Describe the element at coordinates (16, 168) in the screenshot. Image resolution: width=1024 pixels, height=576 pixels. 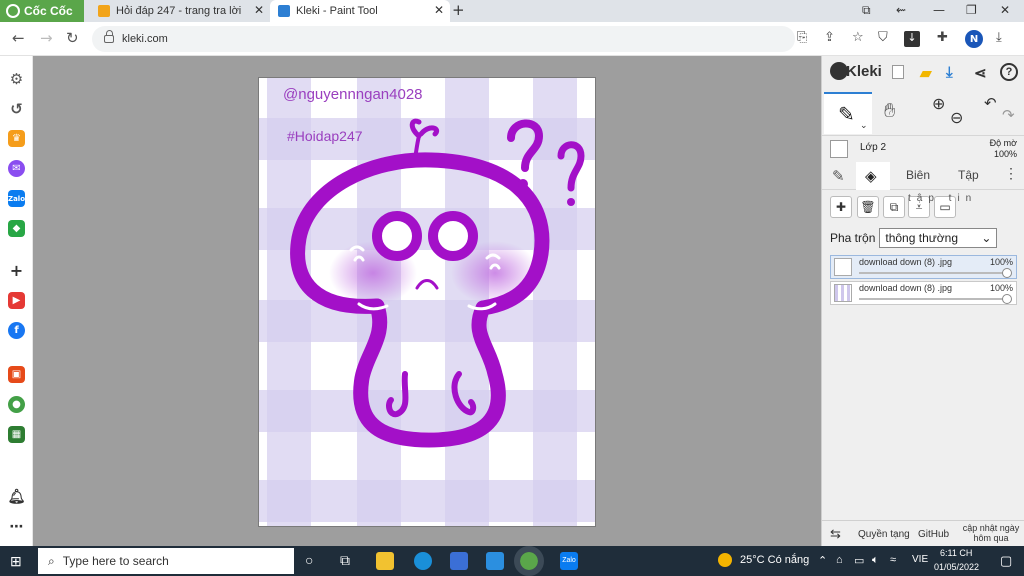
I see `messenger-icon: ✉` at that location.